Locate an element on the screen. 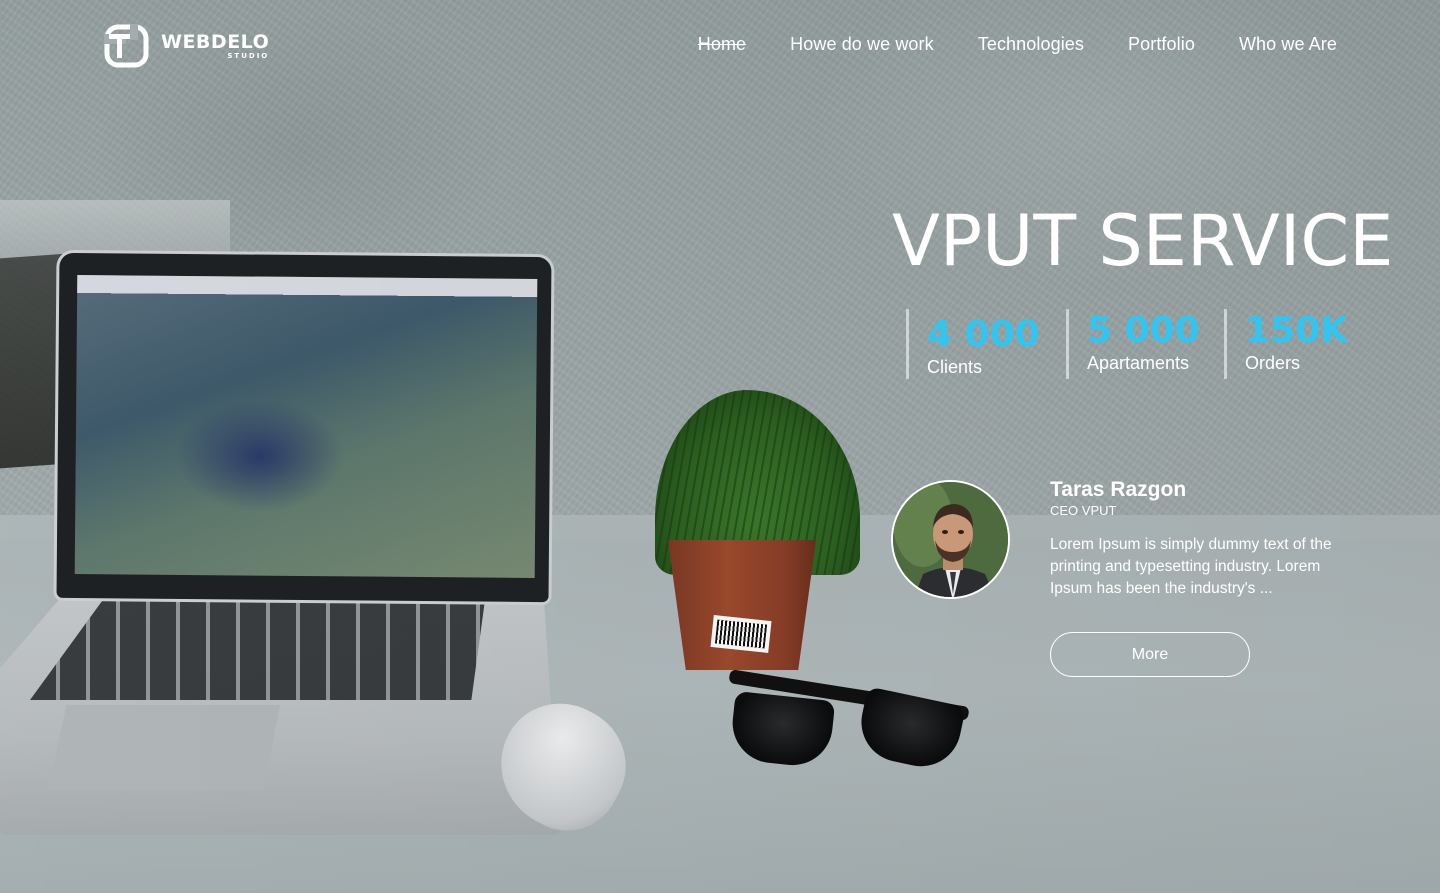 The height and width of the screenshot is (893, 1440). stat-label: Apartaments is located at coordinates (1138, 363).